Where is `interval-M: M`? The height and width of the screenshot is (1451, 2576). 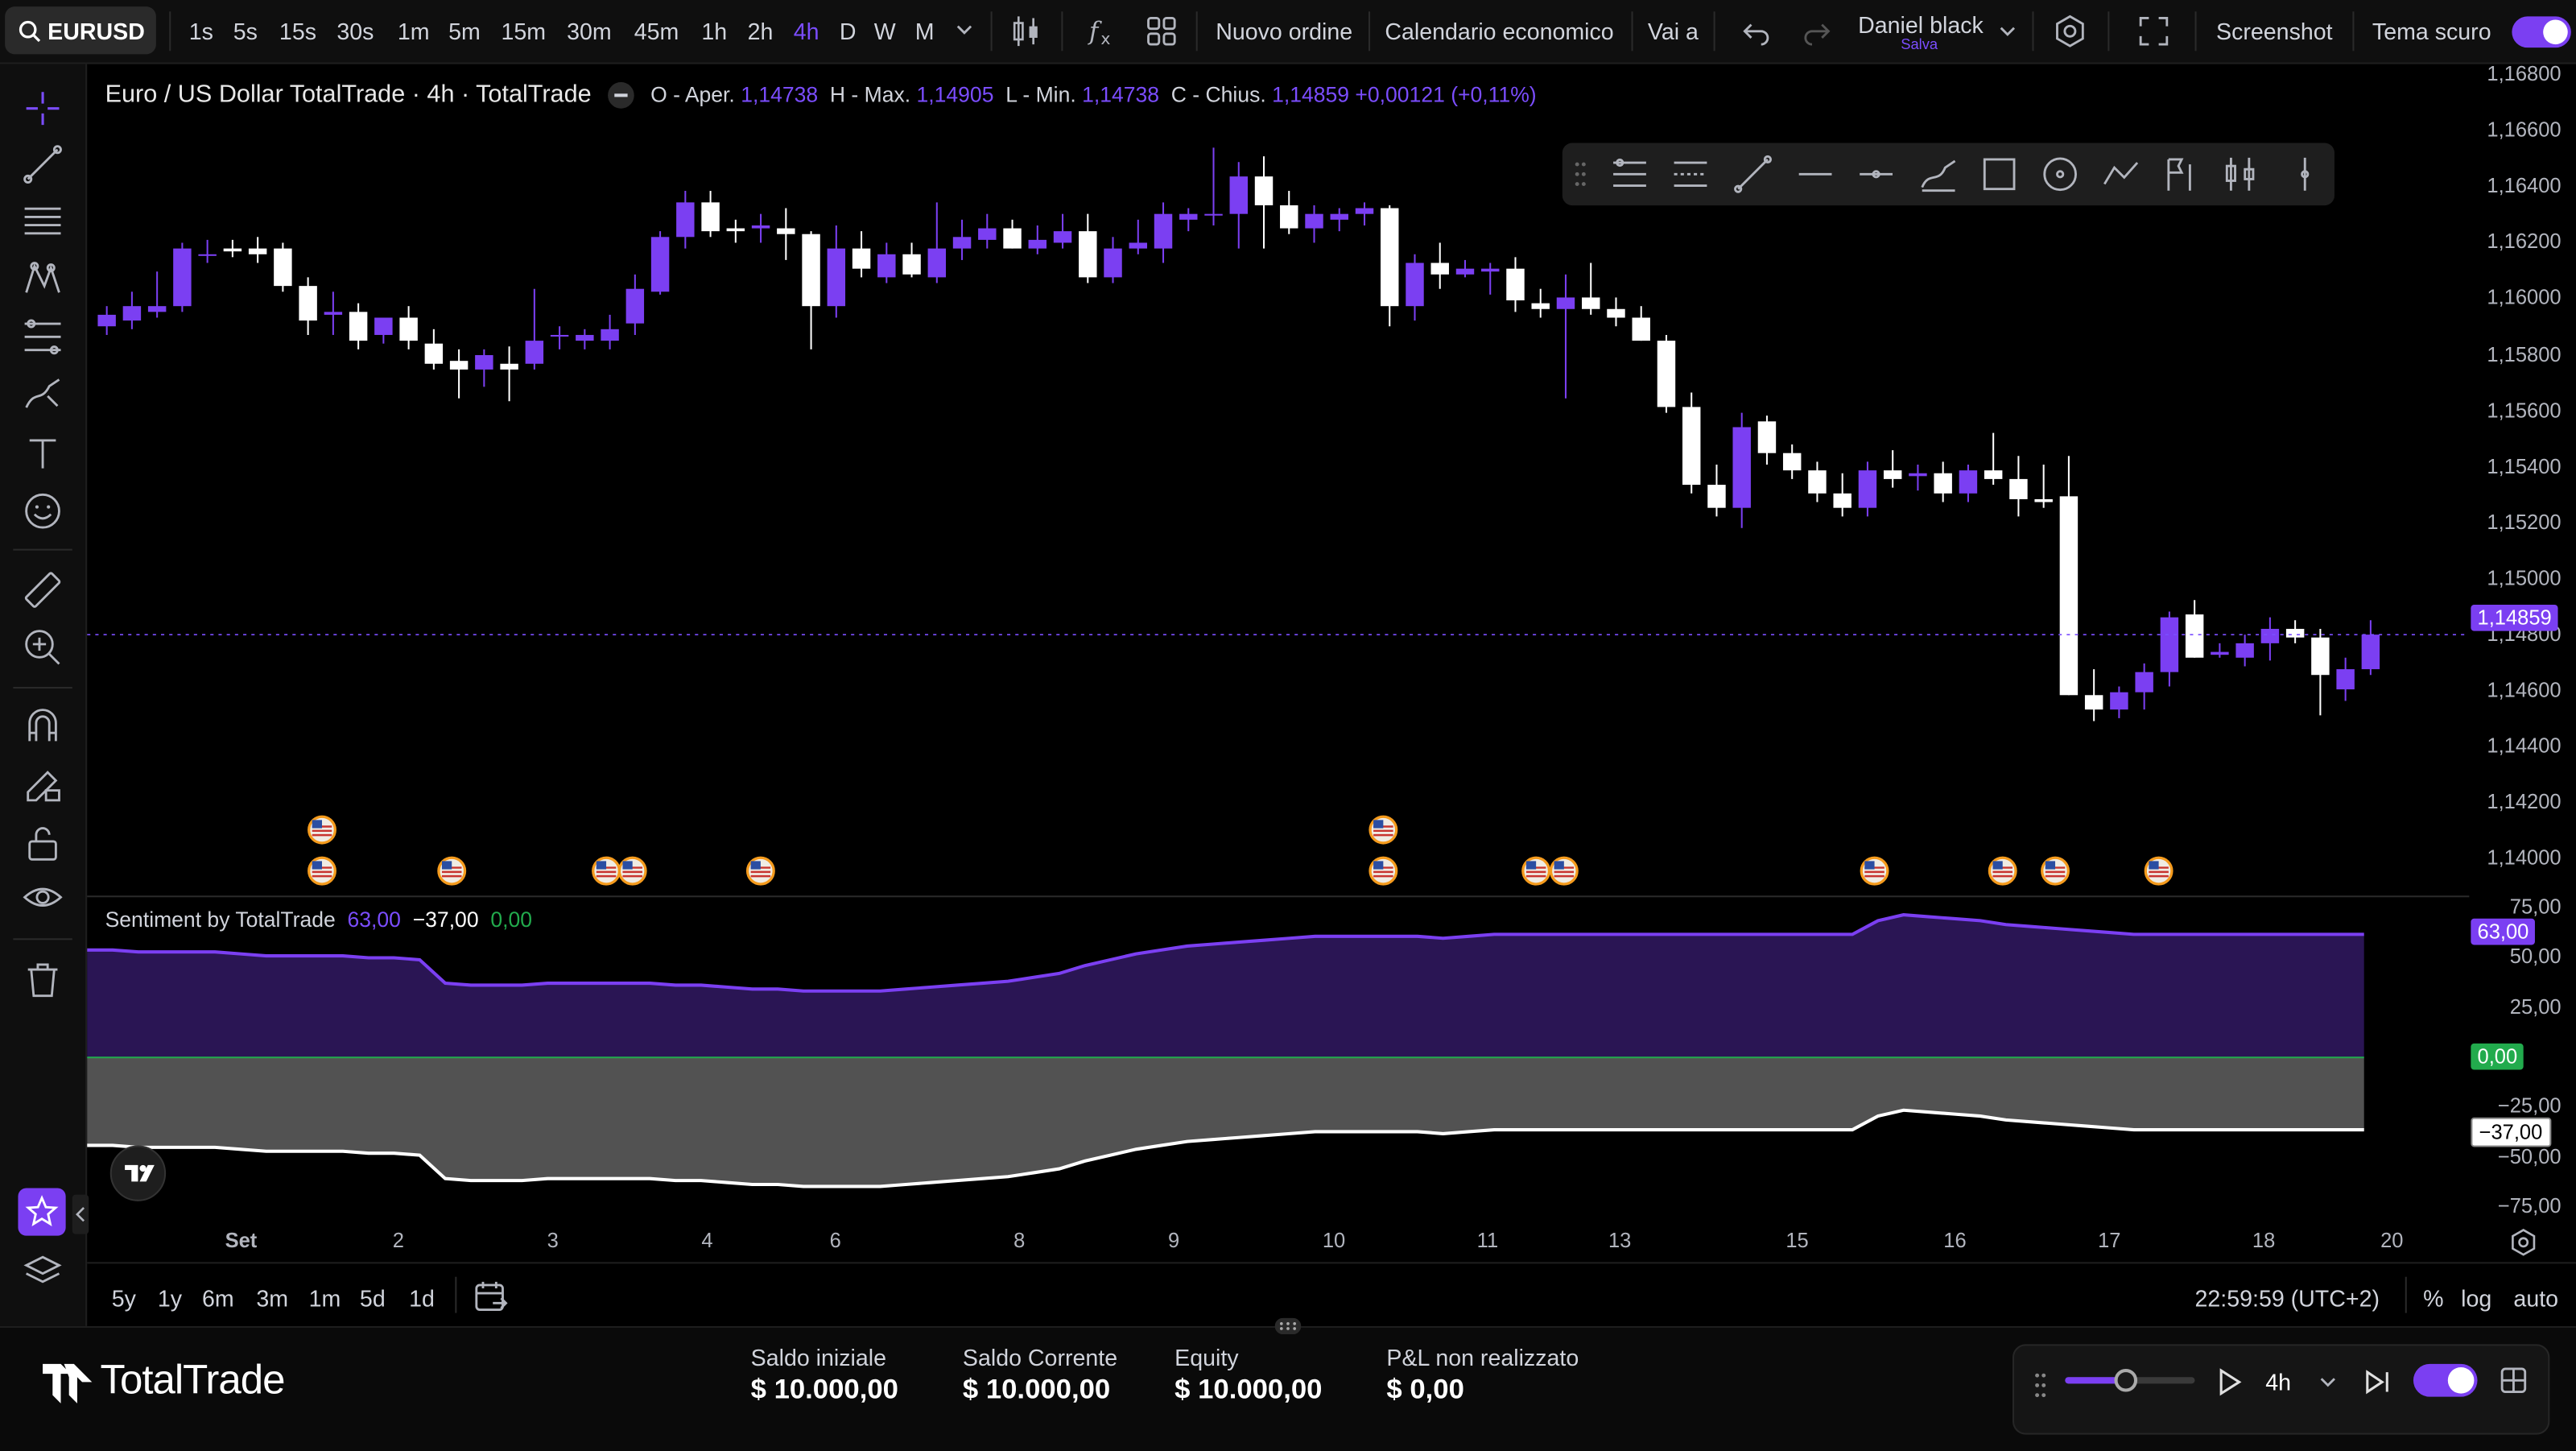 interval-M: M is located at coordinates (925, 31).